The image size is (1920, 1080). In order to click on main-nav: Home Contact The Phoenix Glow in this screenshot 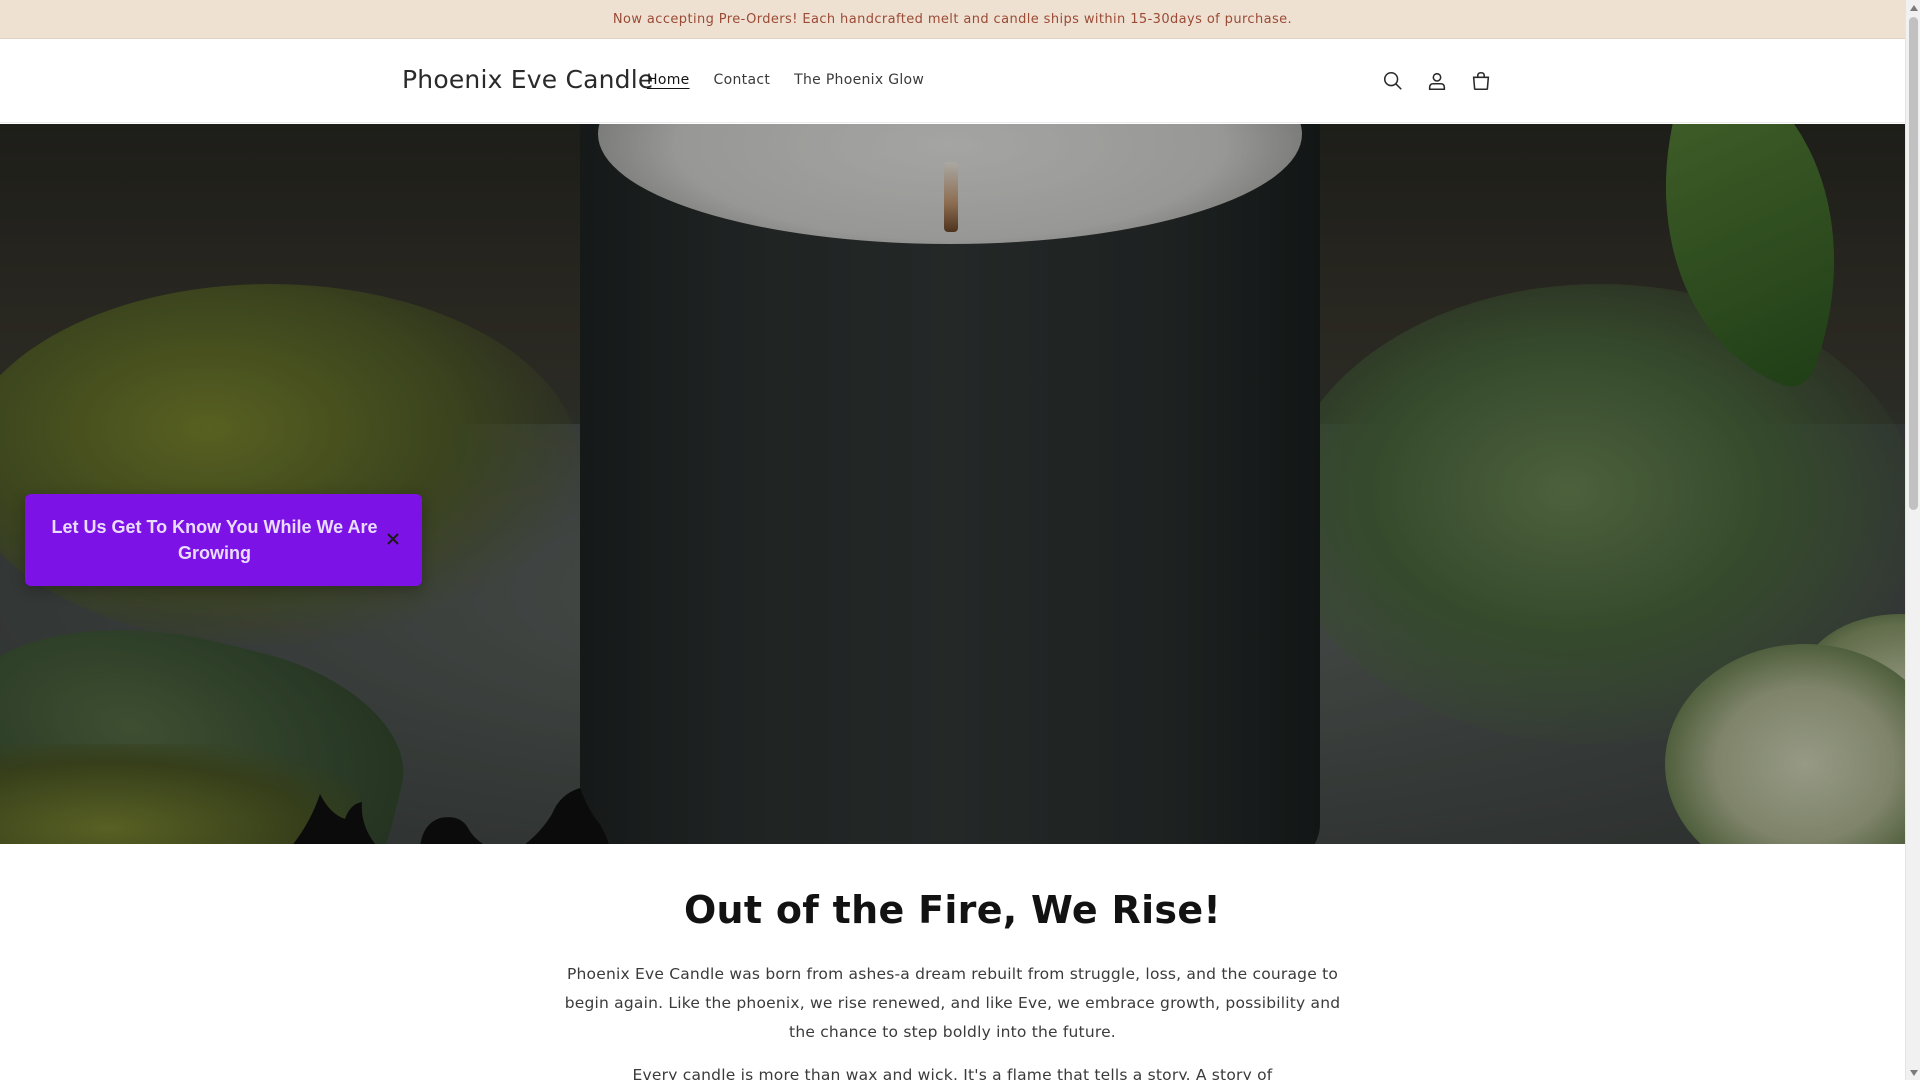, I will do `click(785, 80)`.